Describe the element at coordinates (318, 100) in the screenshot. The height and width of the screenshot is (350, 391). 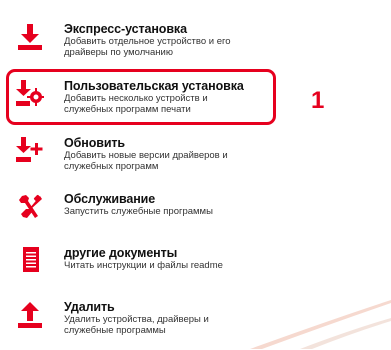
I see `callout-number: 1` at that location.